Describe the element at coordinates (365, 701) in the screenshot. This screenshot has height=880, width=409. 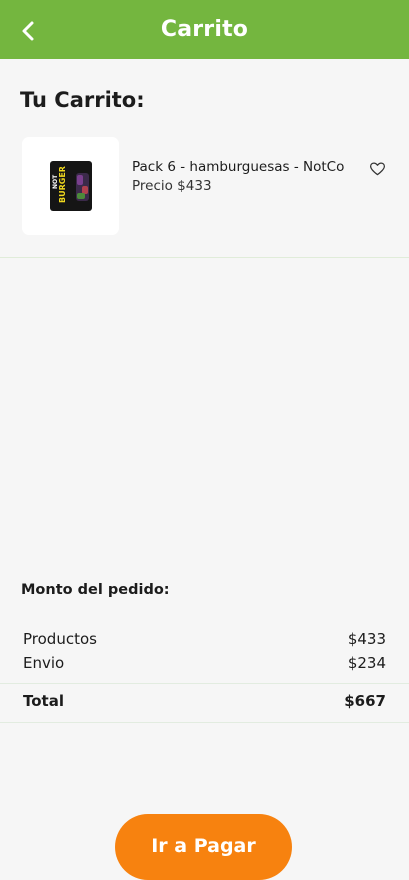
I see `total-value: $667` at that location.